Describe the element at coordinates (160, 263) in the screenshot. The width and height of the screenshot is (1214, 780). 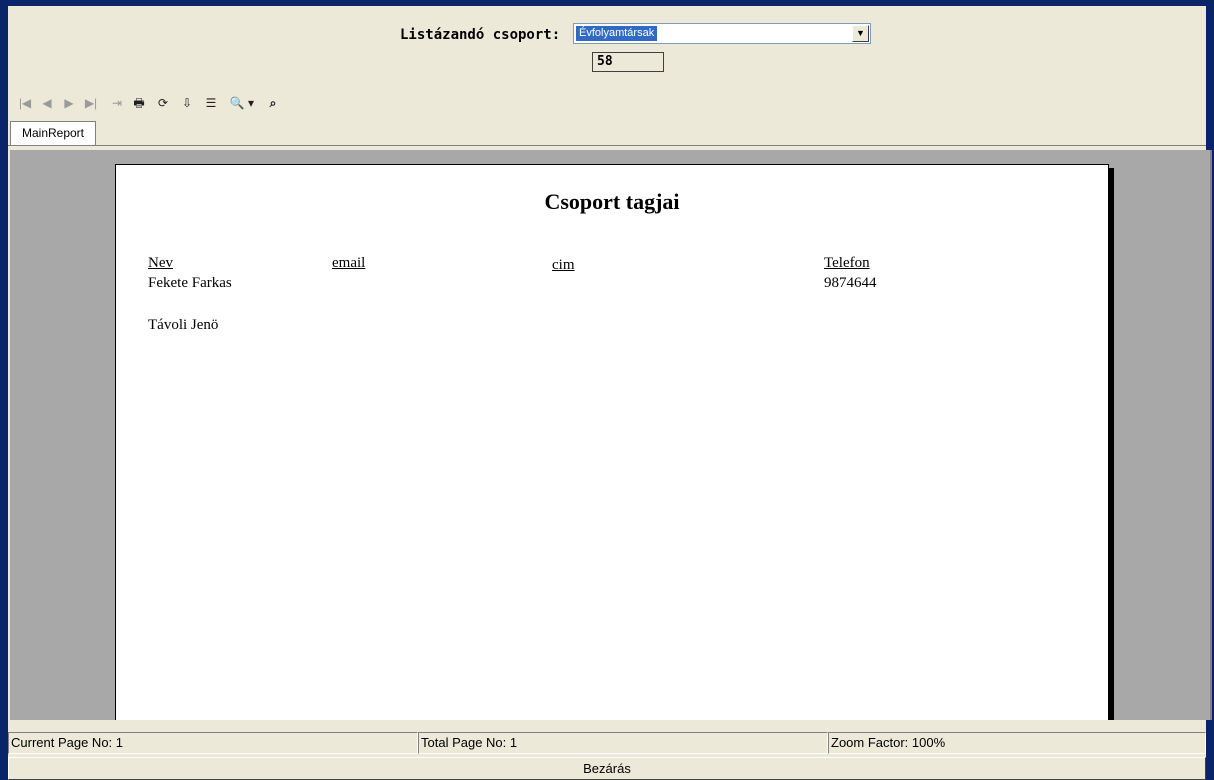
I see `column-header-nev: Nev` at that location.